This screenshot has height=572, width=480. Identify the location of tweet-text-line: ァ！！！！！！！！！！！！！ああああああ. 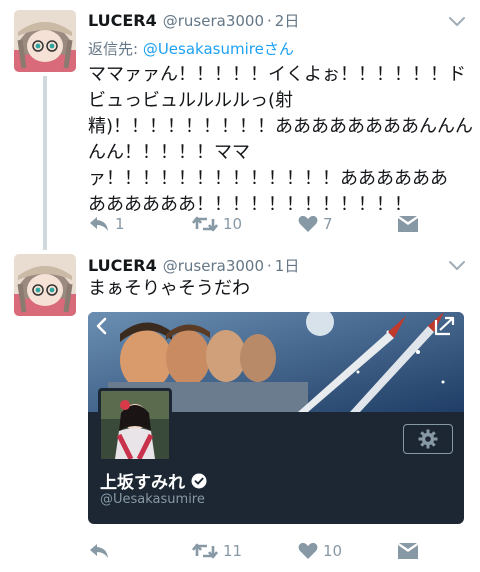
(268, 178).